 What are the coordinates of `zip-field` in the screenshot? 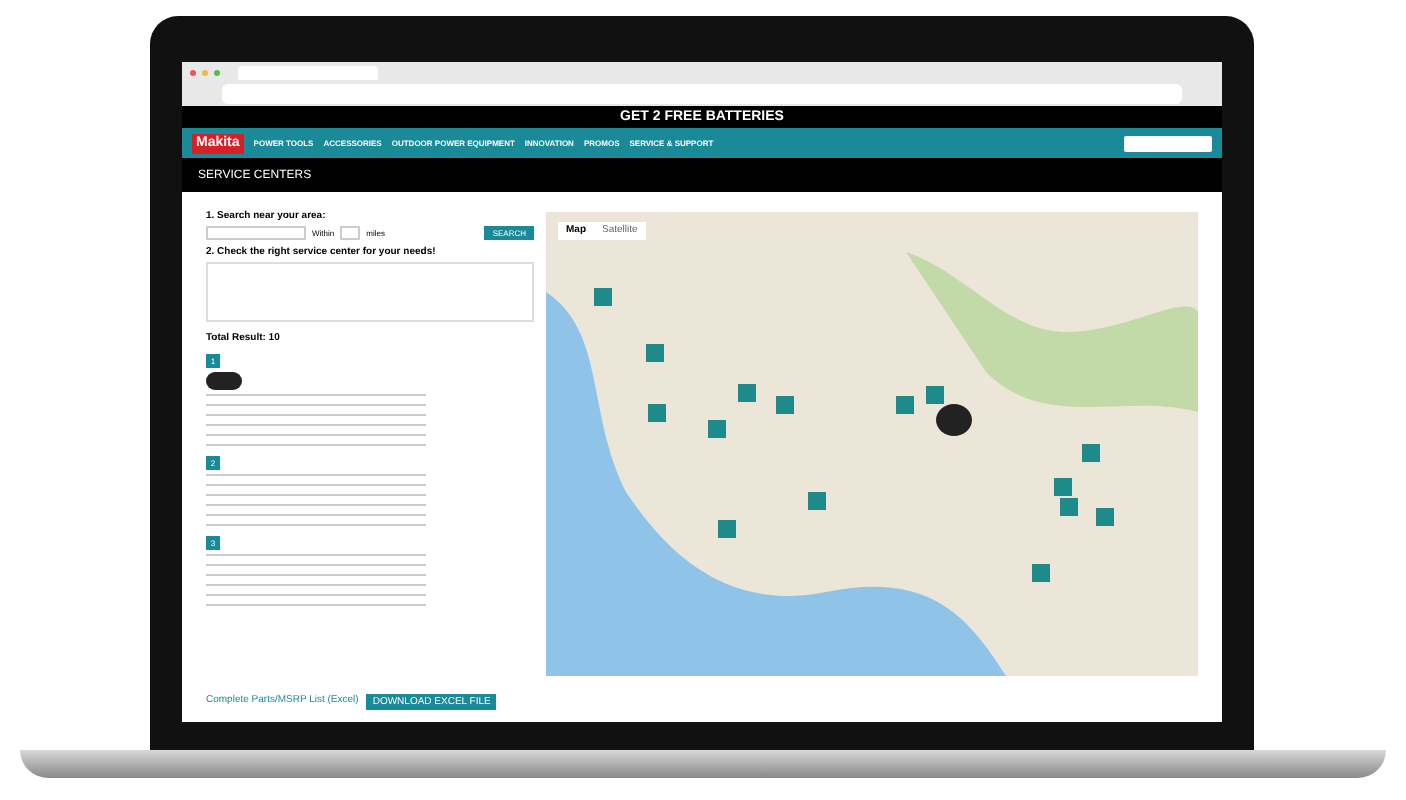 It's located at (256, 233).